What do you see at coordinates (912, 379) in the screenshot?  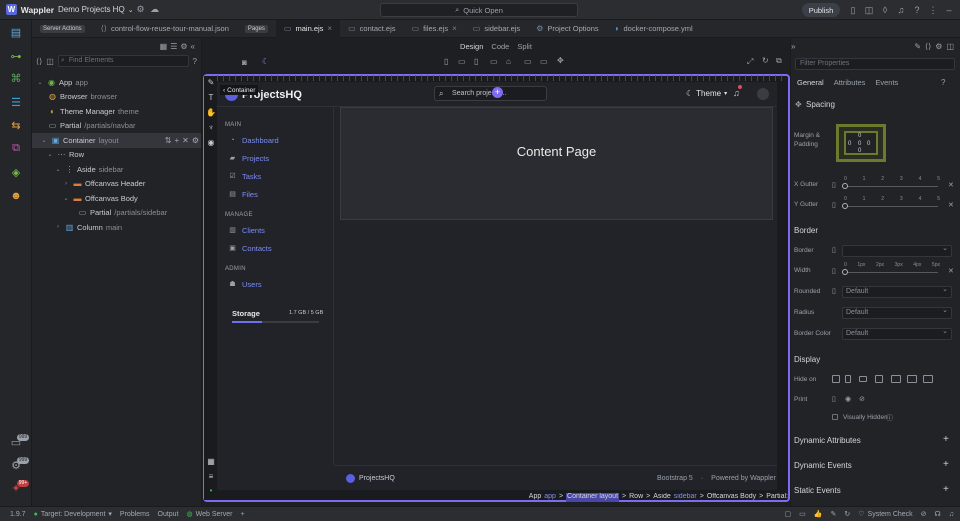 I see `desktop-icon` at bounding box center [912, 379].